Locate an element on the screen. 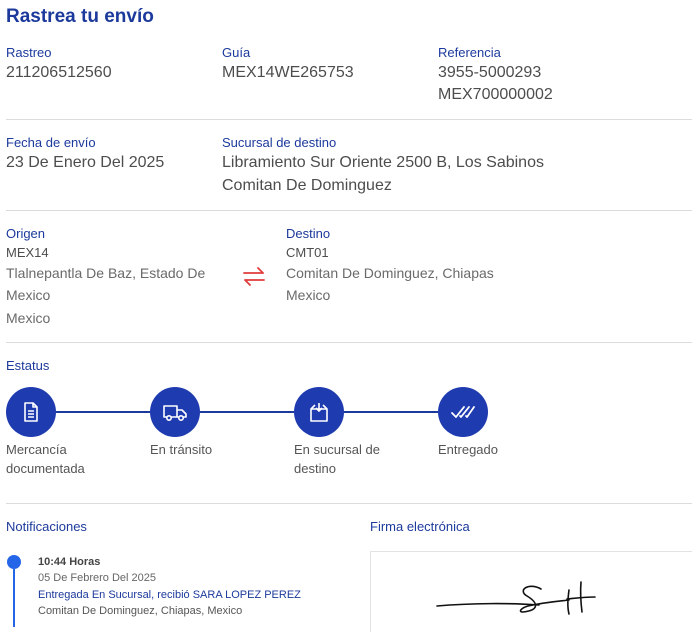 The image size is (692, 637). fecha-envio-value: 23 De Enero Del 2025 is located at coordinates (85, 162).